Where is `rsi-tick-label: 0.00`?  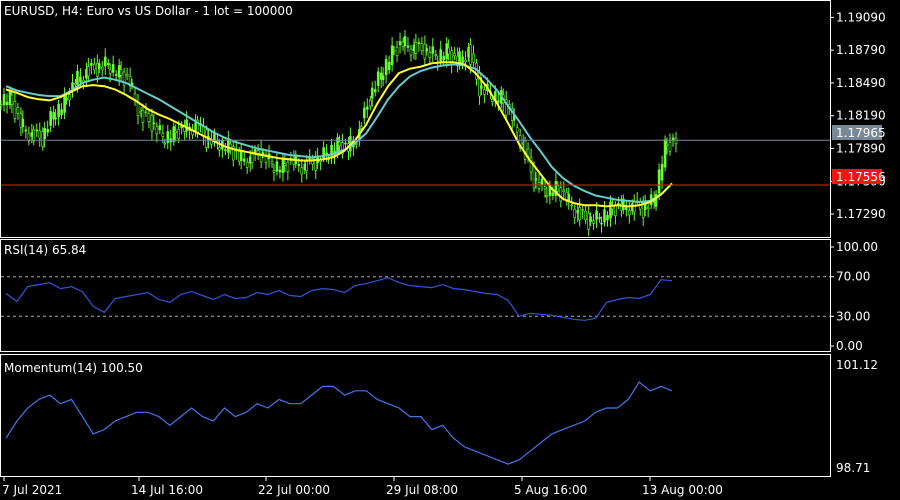
rsi-tick-label: 0.00 is located at coordinates (849, 346).